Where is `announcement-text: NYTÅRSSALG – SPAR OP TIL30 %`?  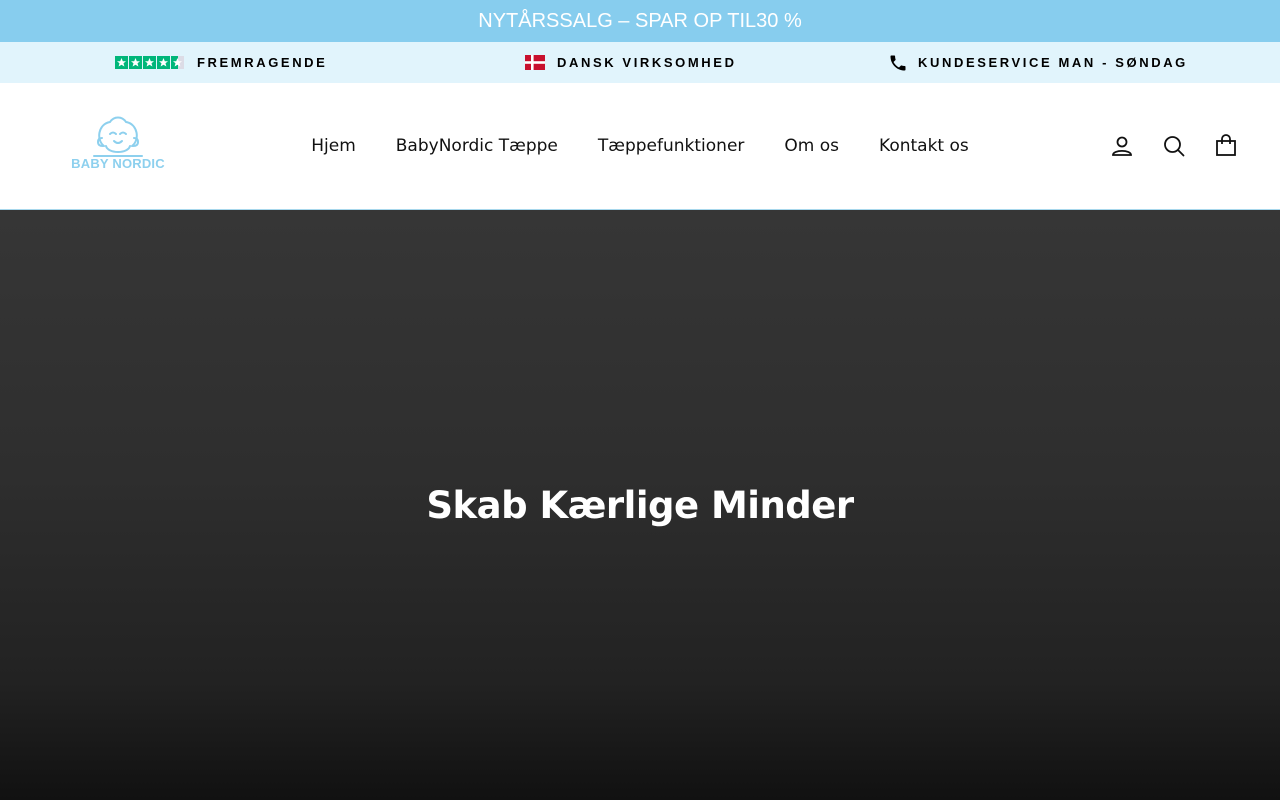
announcement-text: NYTÅRSSALG – SPAR OP TIL30 % is located at coordinates (640, 20).